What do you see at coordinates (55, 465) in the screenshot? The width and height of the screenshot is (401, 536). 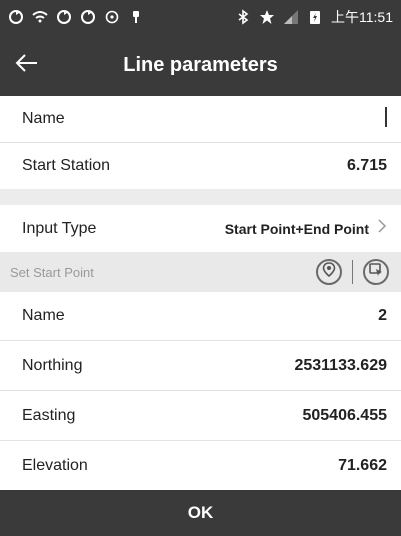 I see `elevation-label: Elevation` at bounding box center [55, 465].